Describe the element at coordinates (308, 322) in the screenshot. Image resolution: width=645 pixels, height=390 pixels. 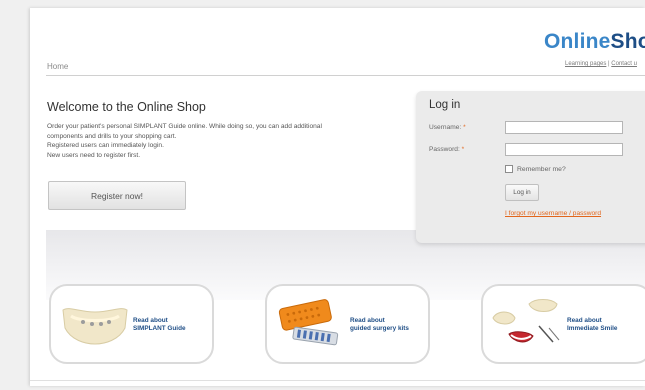
I see `surgery-kit-icon` at that location.